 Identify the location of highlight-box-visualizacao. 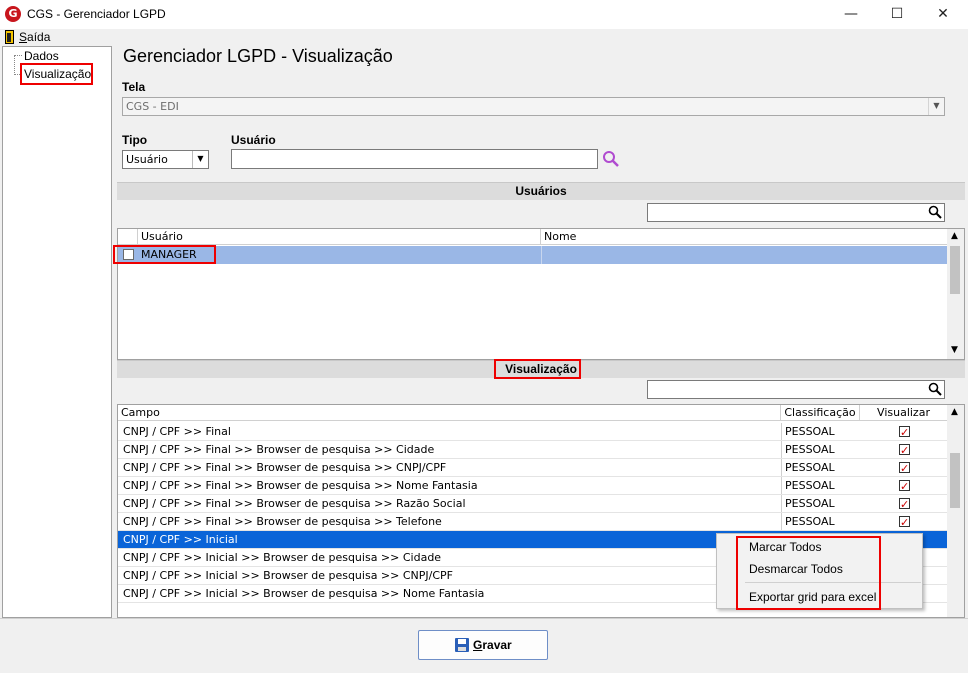
(537, 369).